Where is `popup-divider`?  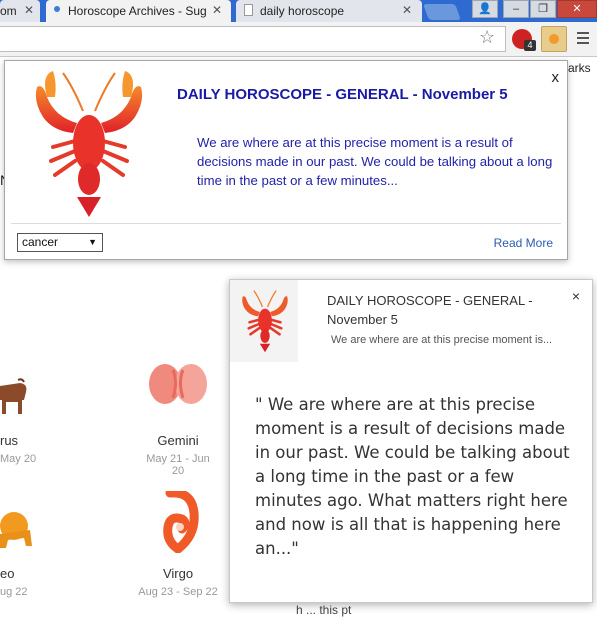
popup-divider is located at coordinates (286, 223).